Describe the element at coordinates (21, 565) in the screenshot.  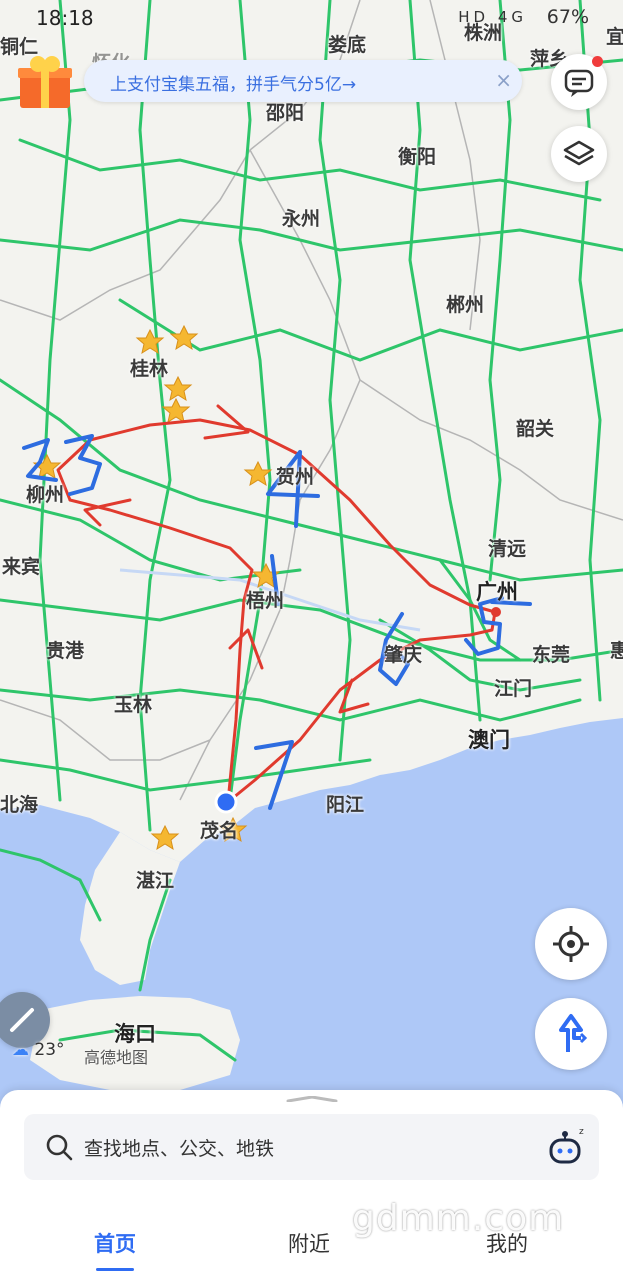
I see `city-laibin: 来宾` at that location.